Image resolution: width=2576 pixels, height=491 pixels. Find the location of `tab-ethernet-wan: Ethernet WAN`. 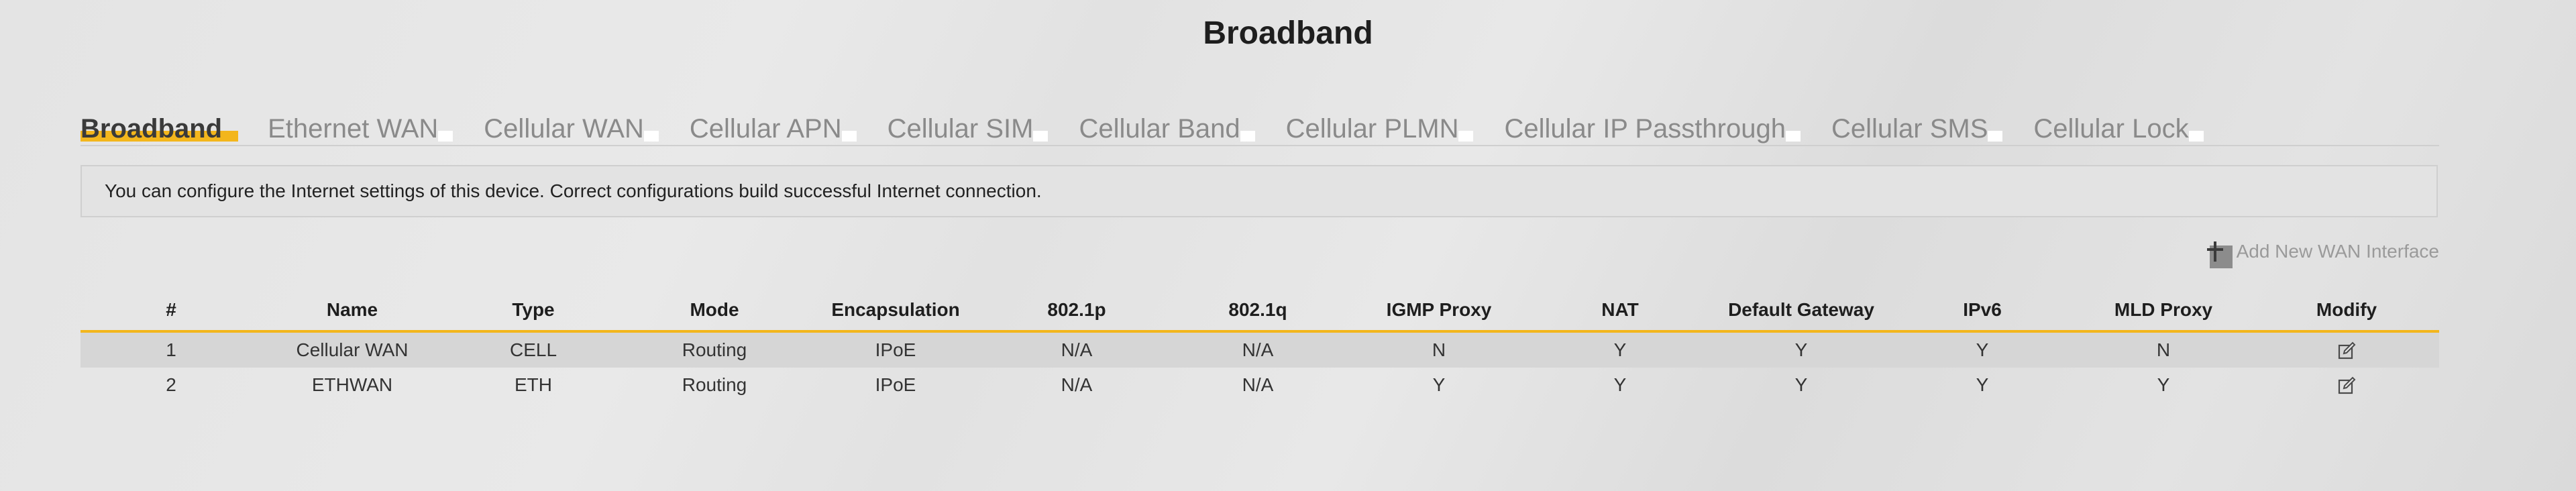

tab-ethernet-wan: Ethernet WAN is located at coordinates (360, 128).